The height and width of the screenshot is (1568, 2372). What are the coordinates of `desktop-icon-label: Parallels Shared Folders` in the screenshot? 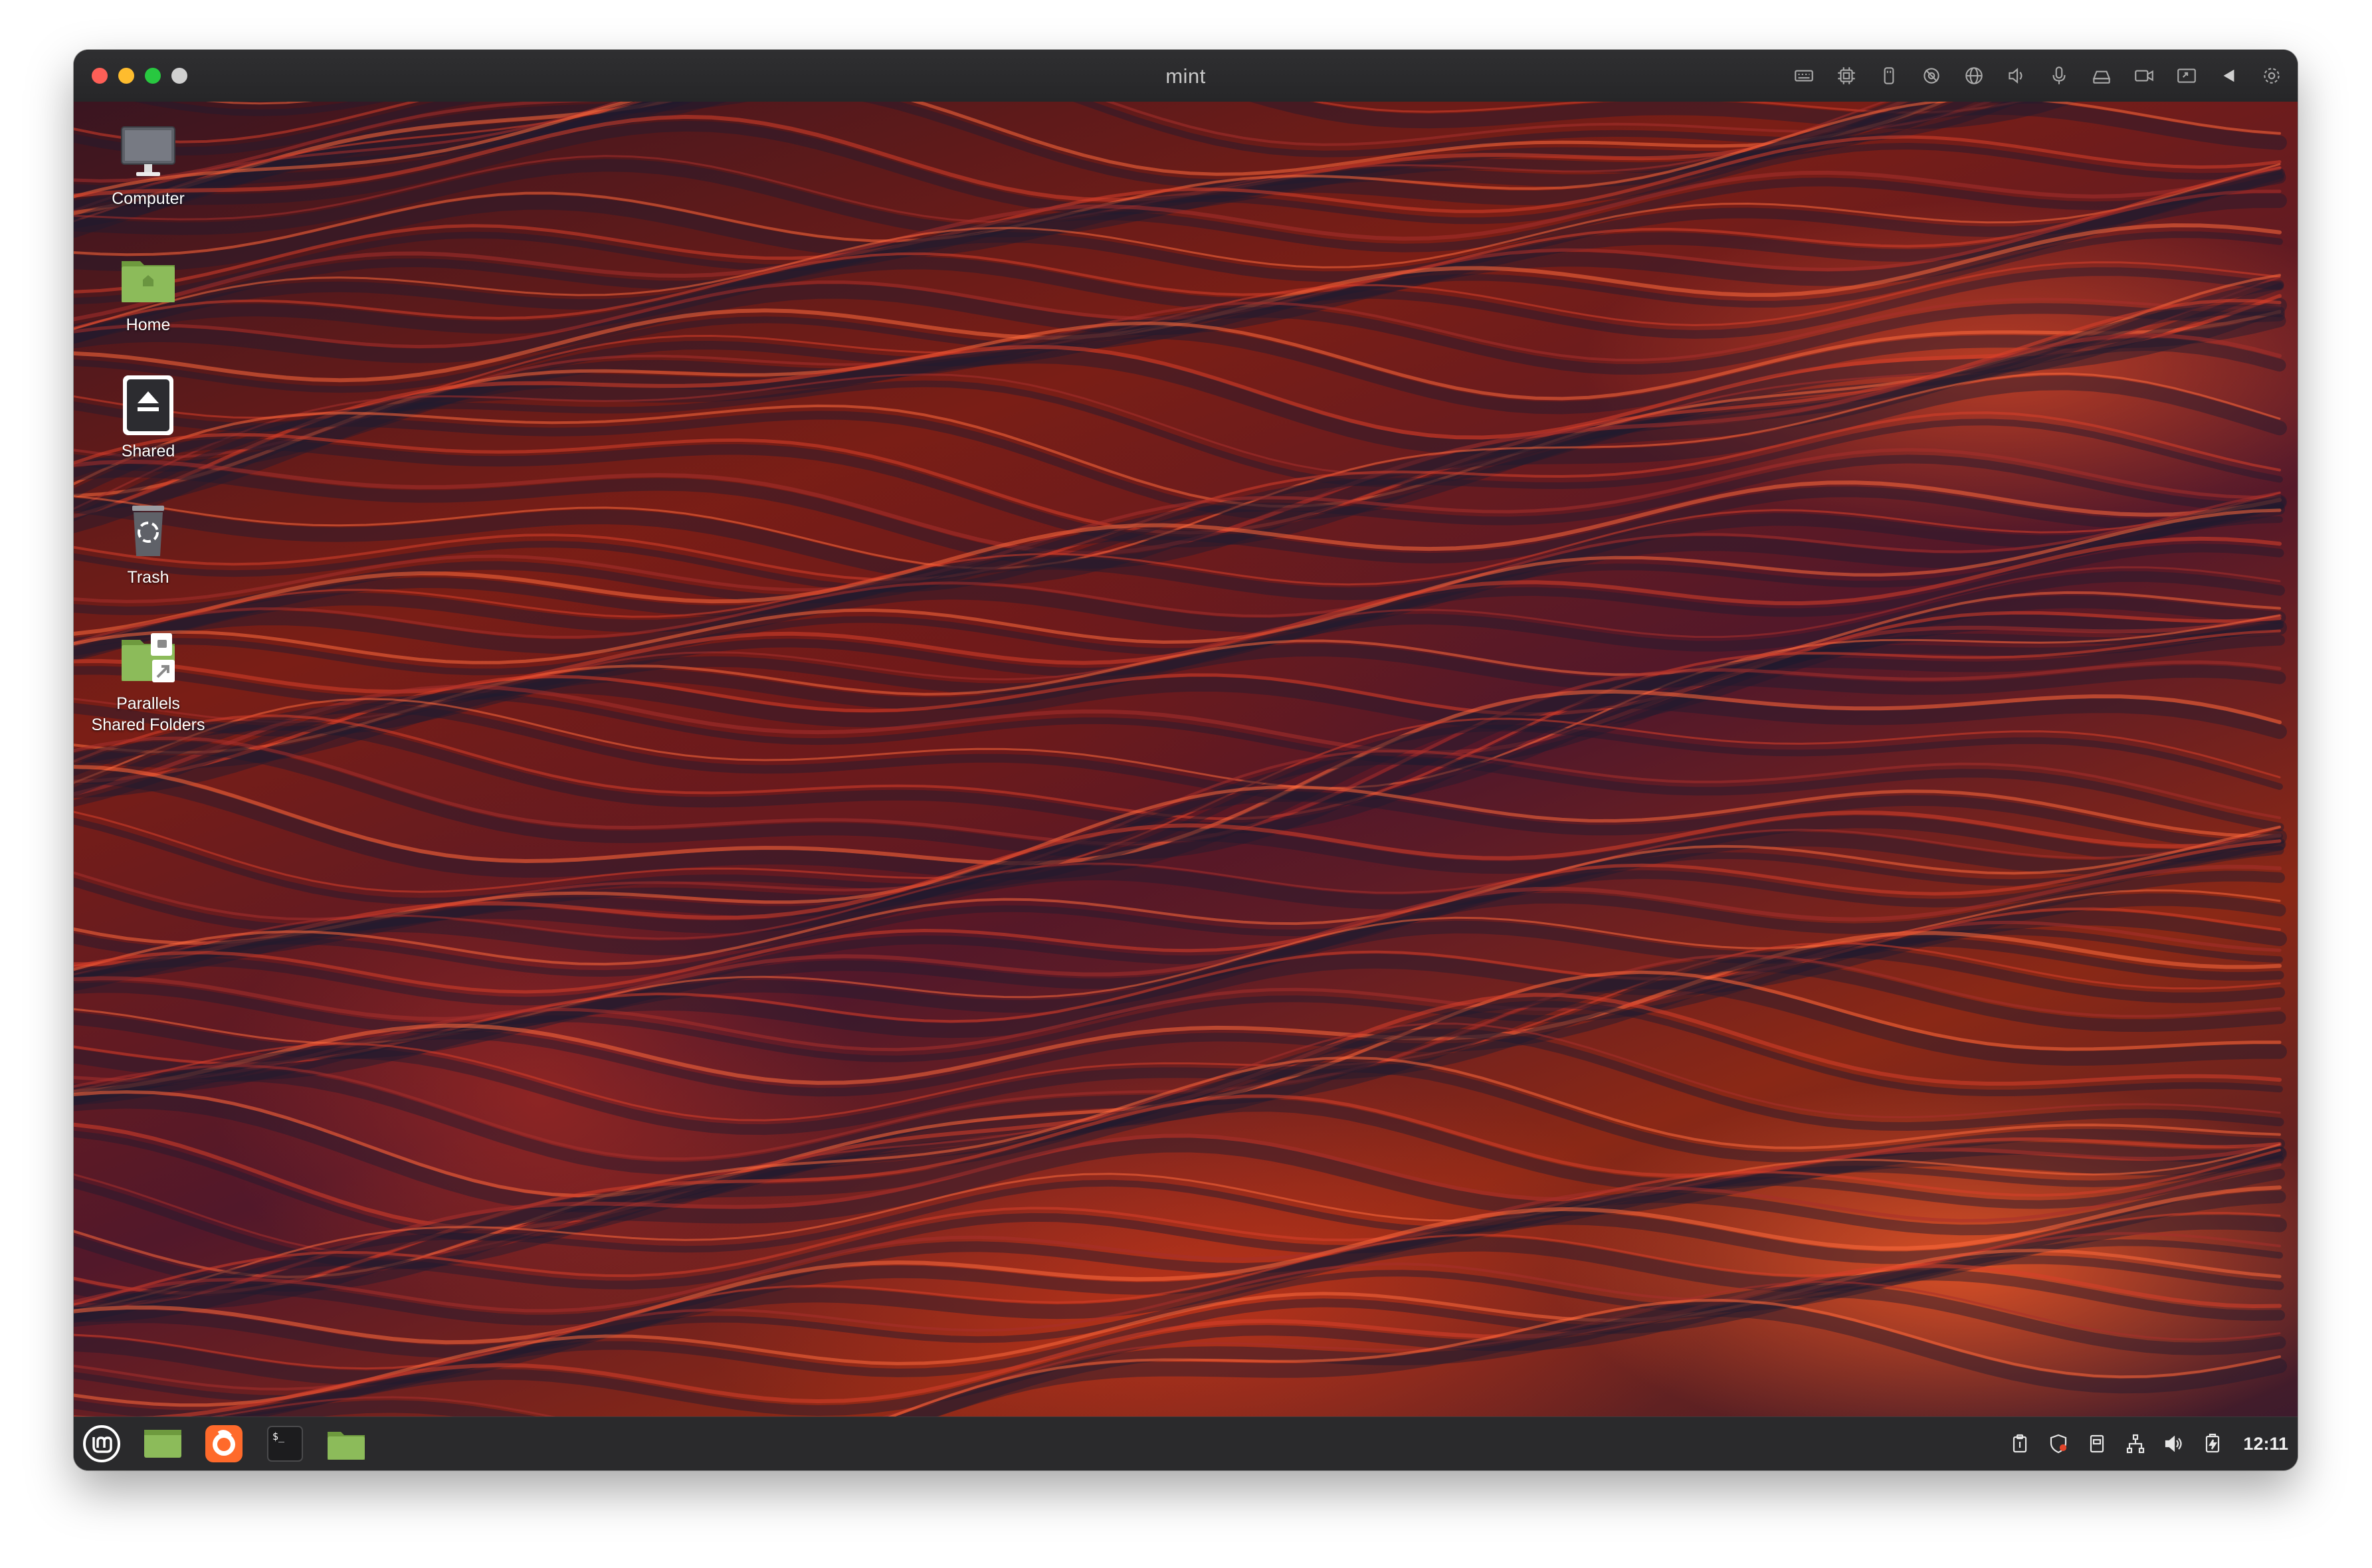 It's located at (148, 714).